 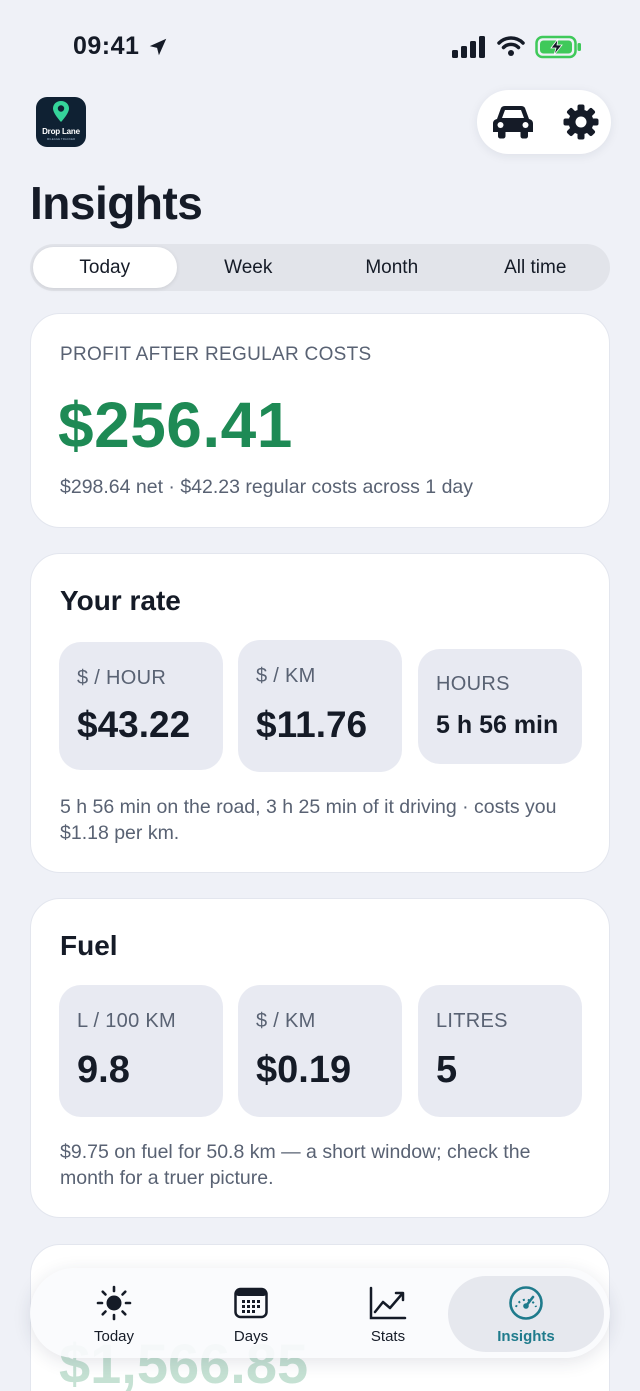 What do you see at coordinates (158, 47) in the screenshot?
I see `location-arrow-icon` at bounding box center [158, 47].